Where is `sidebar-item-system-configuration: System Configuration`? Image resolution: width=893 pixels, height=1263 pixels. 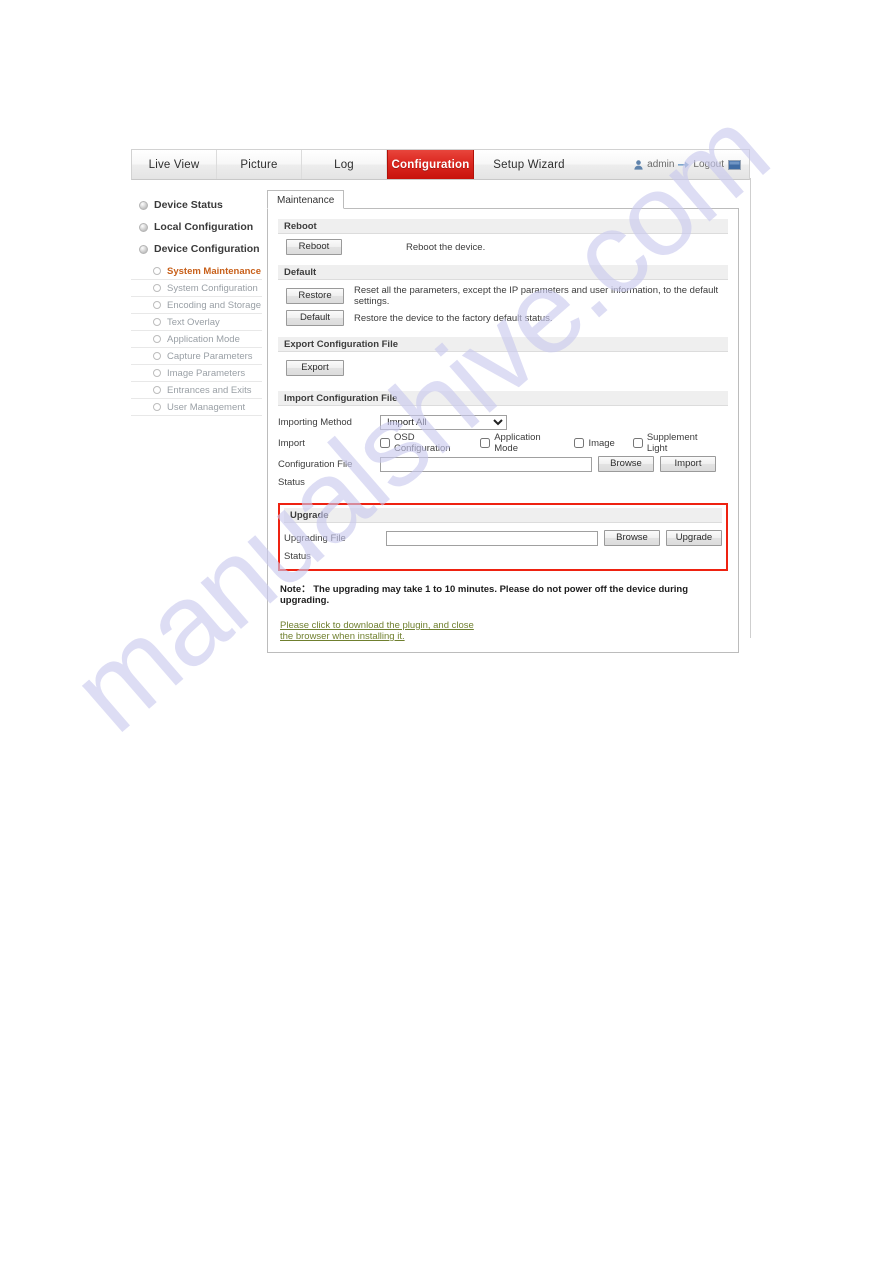
sidebar-item-system-configuration: System Configuration is located at coordinates (196, 288).